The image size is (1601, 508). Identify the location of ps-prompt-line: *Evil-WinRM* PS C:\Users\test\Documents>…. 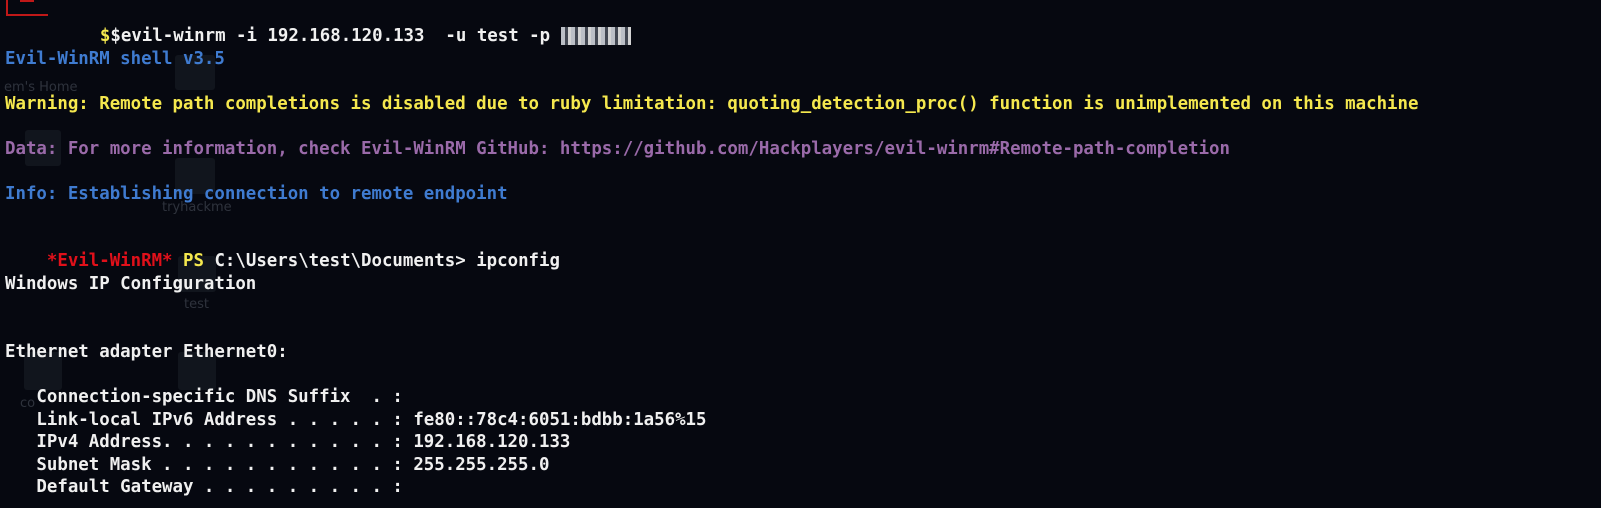
(282, 249).